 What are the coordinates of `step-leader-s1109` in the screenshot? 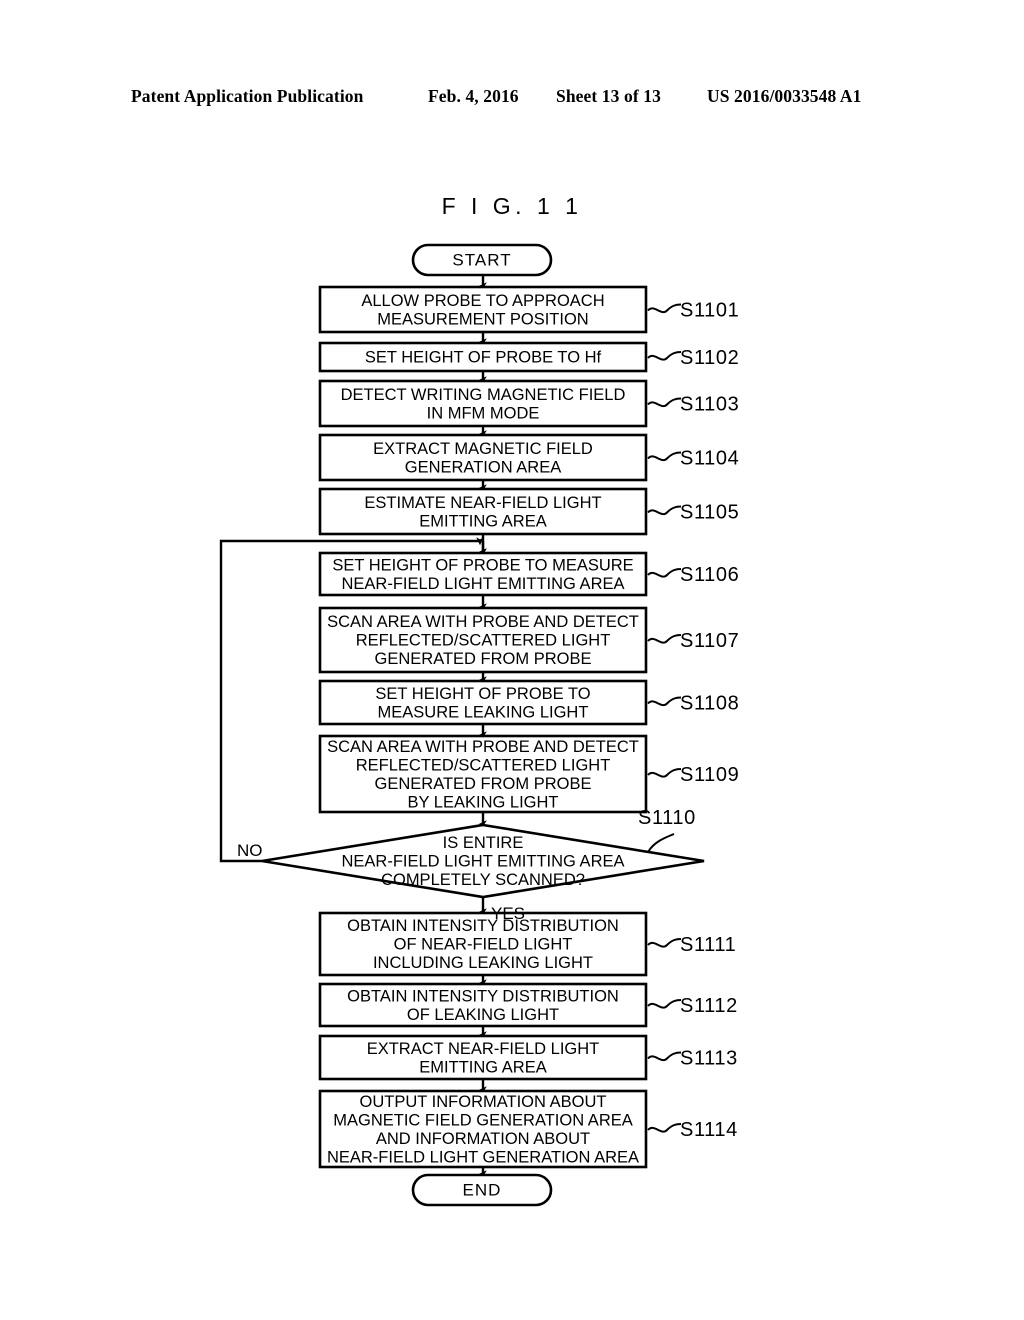 It's located at (664, 773).